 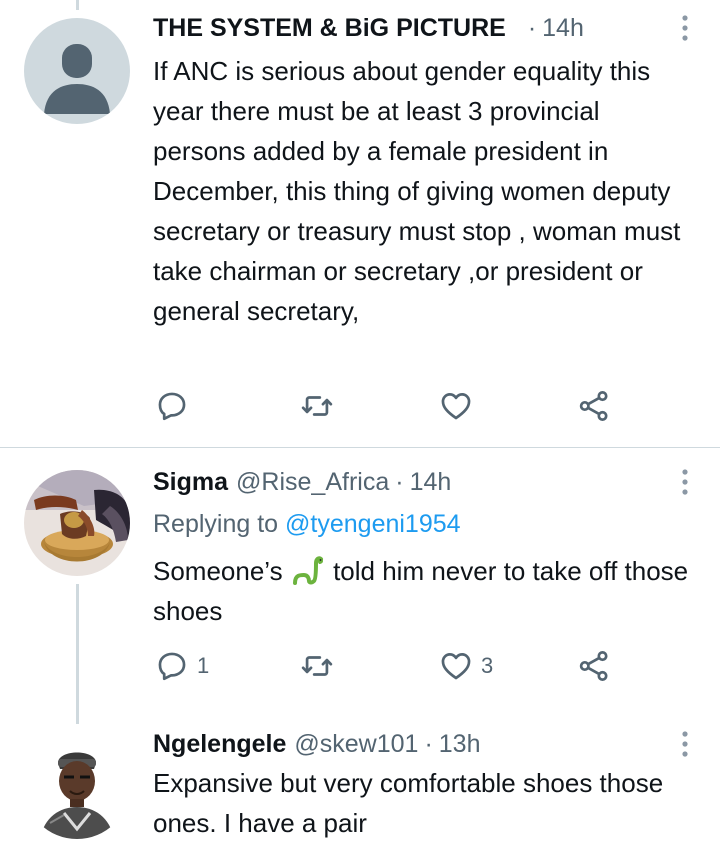 I want to click on reply-button, so click(x=172, y=406).